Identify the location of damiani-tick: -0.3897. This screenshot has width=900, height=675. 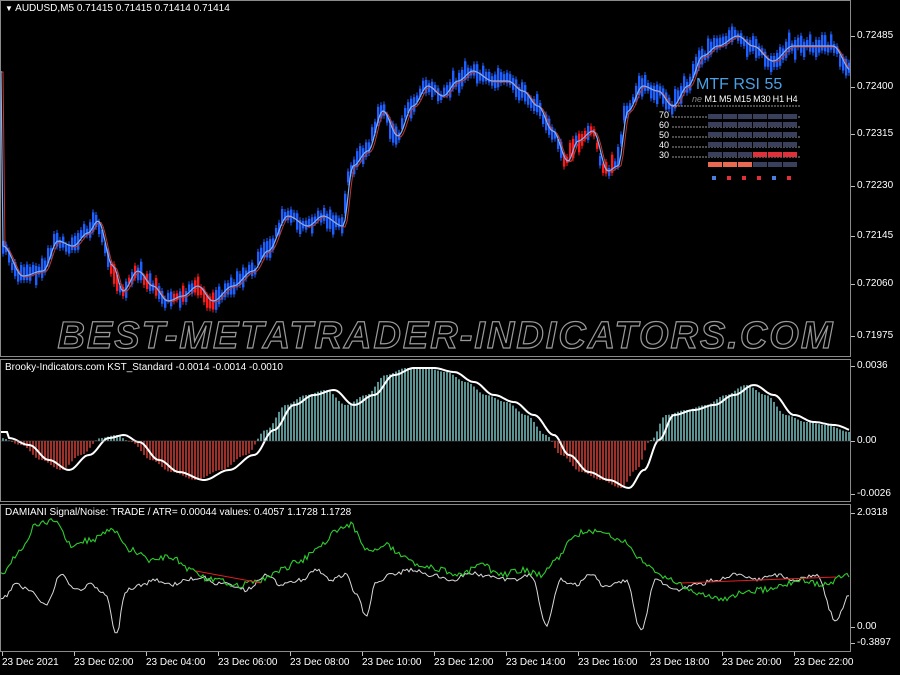
(874, 642).